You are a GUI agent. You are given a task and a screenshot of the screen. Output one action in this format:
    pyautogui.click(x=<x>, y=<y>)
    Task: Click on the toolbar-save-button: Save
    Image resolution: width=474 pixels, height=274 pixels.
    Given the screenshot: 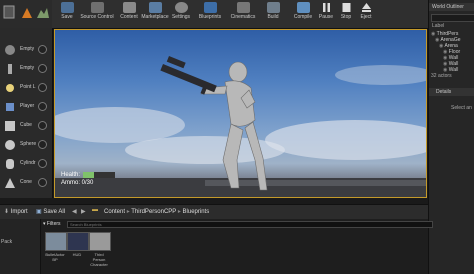 What is the action you would take?
    pyautogui.click(x=67, y=14)
    